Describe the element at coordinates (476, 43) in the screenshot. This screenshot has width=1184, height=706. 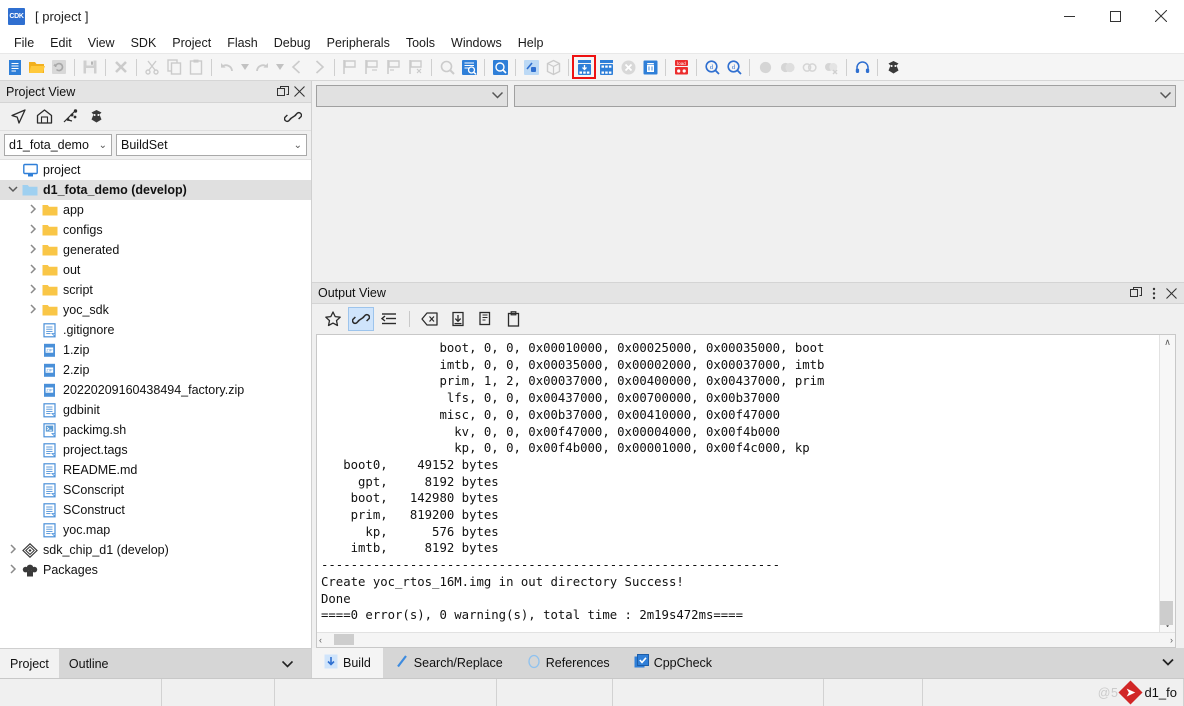
I see `menu-windows: Windows` at that location.